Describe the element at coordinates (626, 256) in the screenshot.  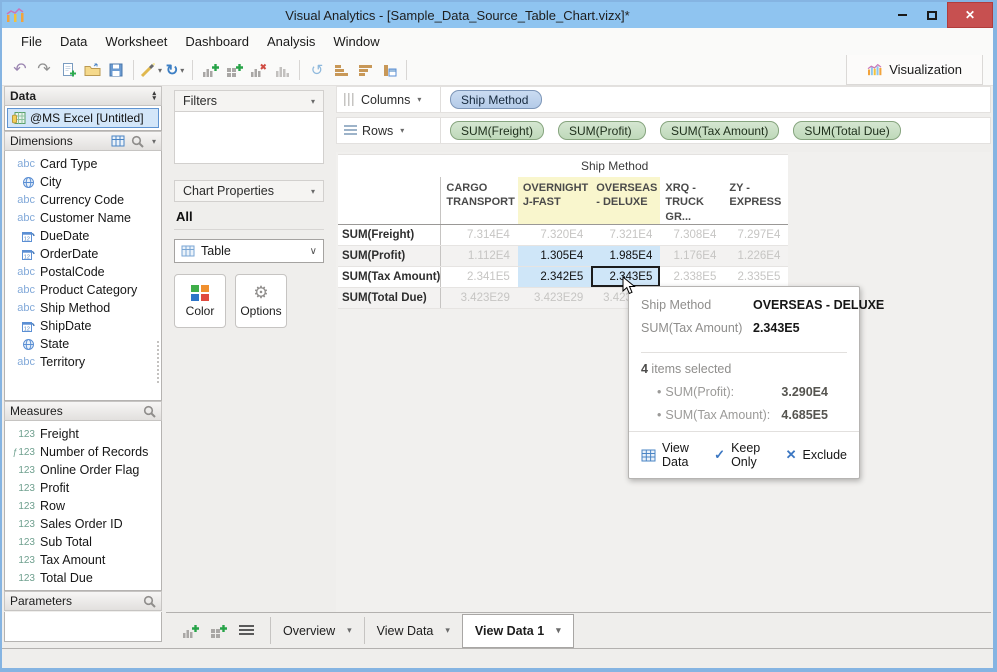
I see `cell-r1-c2: 1.985E4` at that location.